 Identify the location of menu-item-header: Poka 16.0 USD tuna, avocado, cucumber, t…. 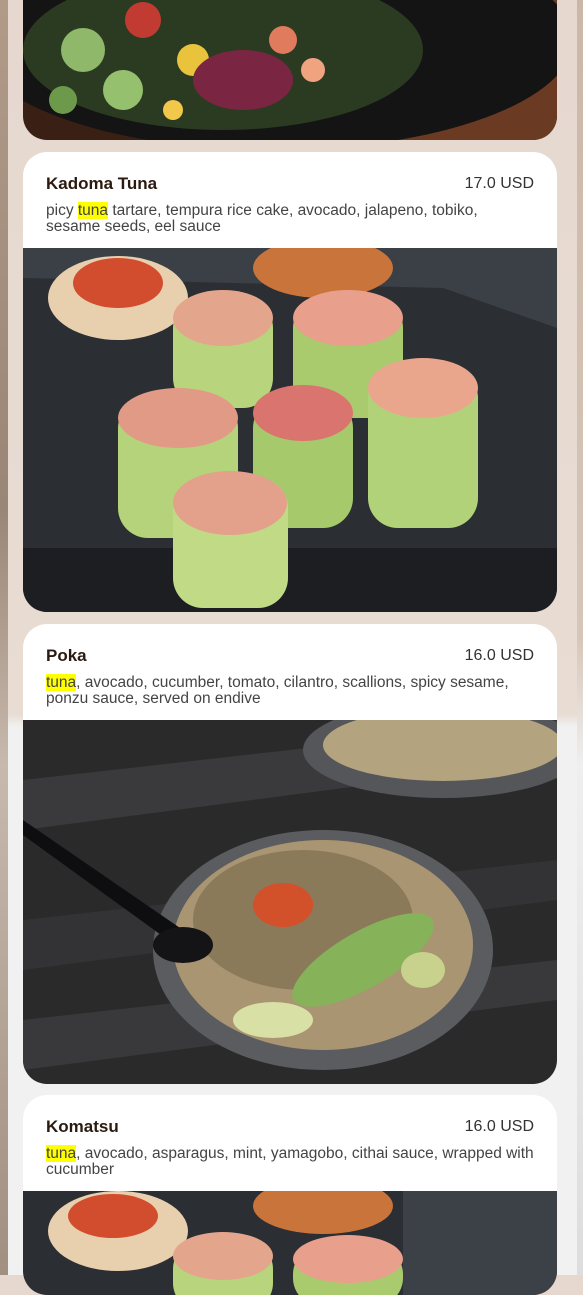
(290, 672).